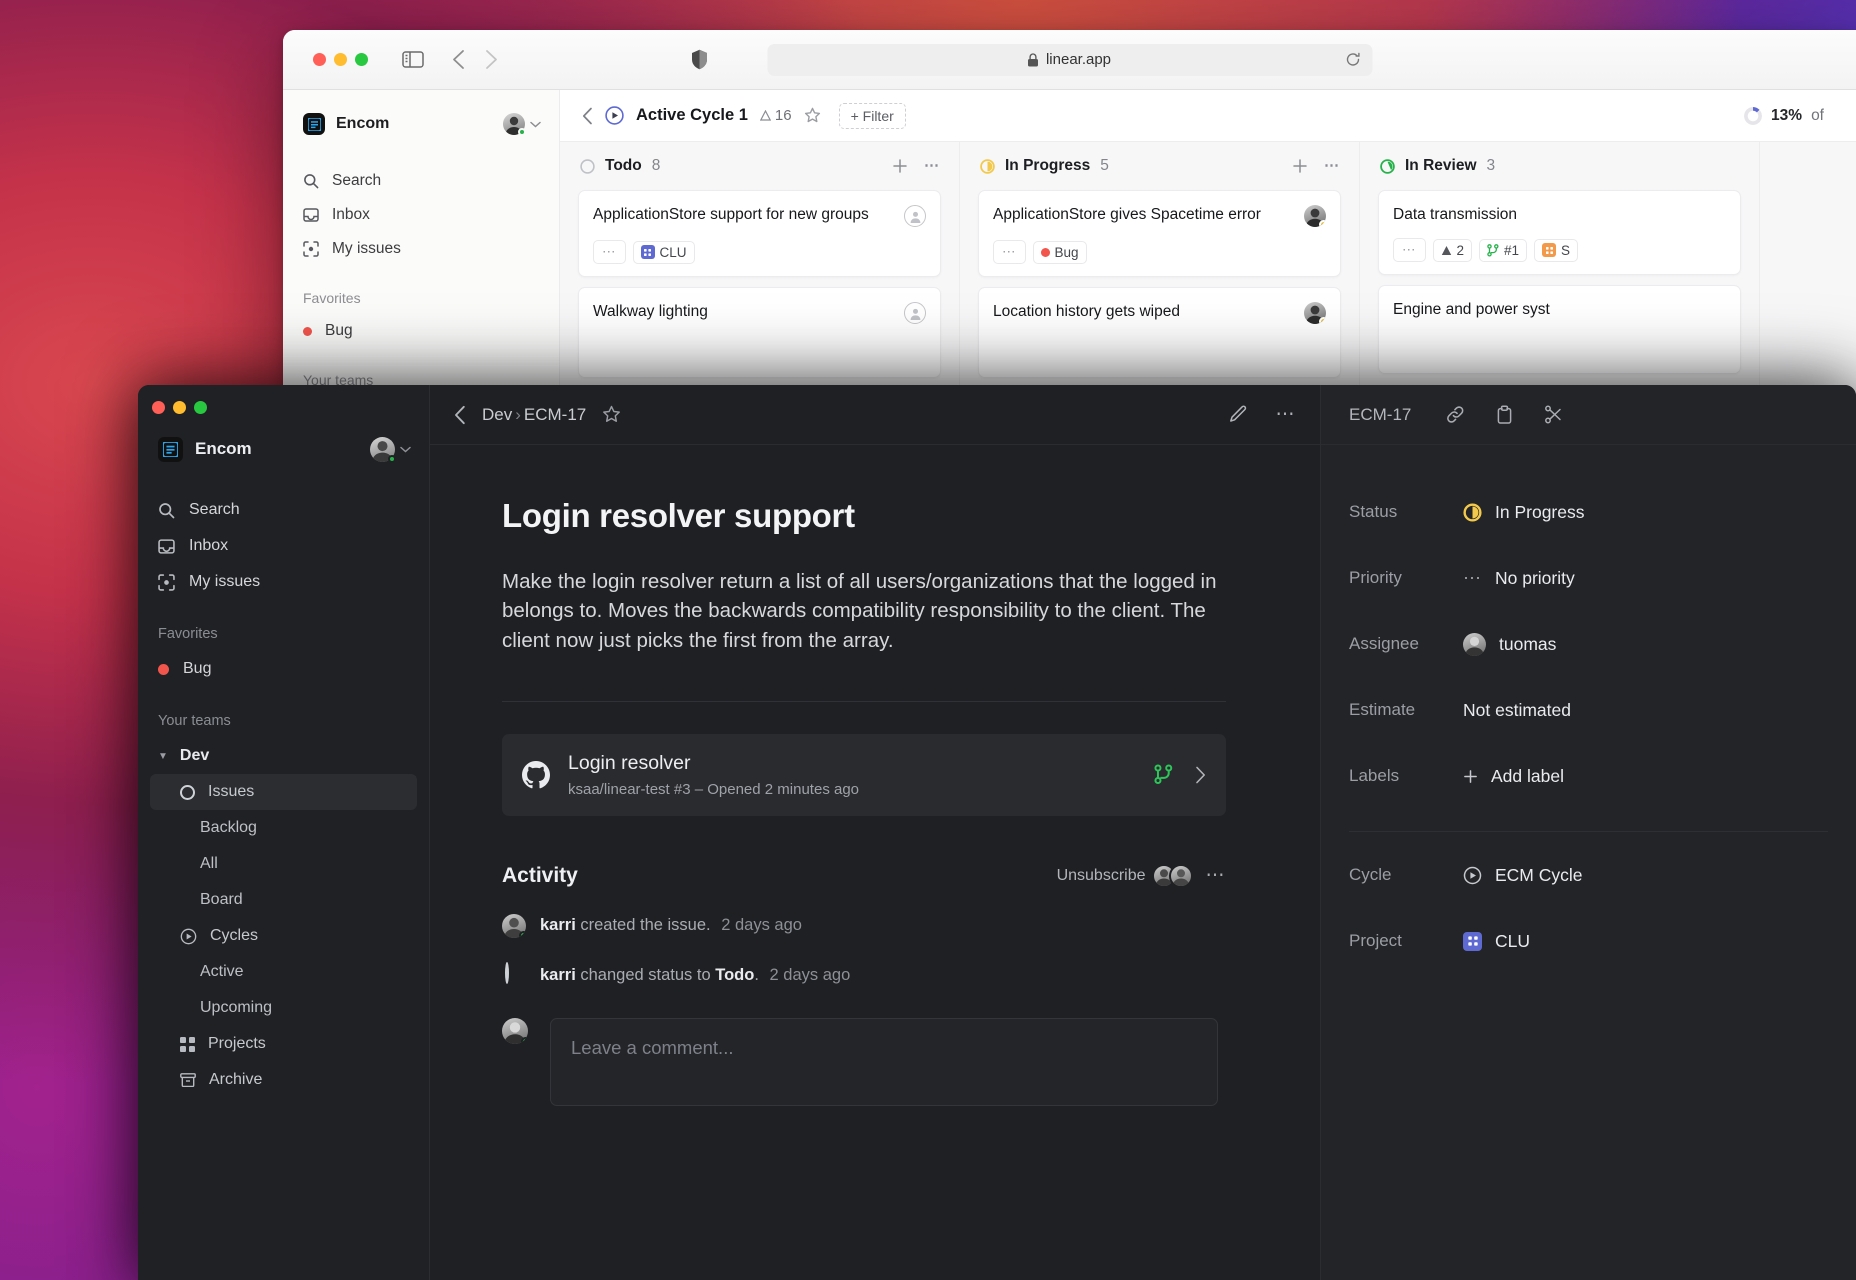  What do you see at coordinates (283, 900) in the screenshot?
I see `sidebar-item-board: Board` at bounding box center [283, 900].